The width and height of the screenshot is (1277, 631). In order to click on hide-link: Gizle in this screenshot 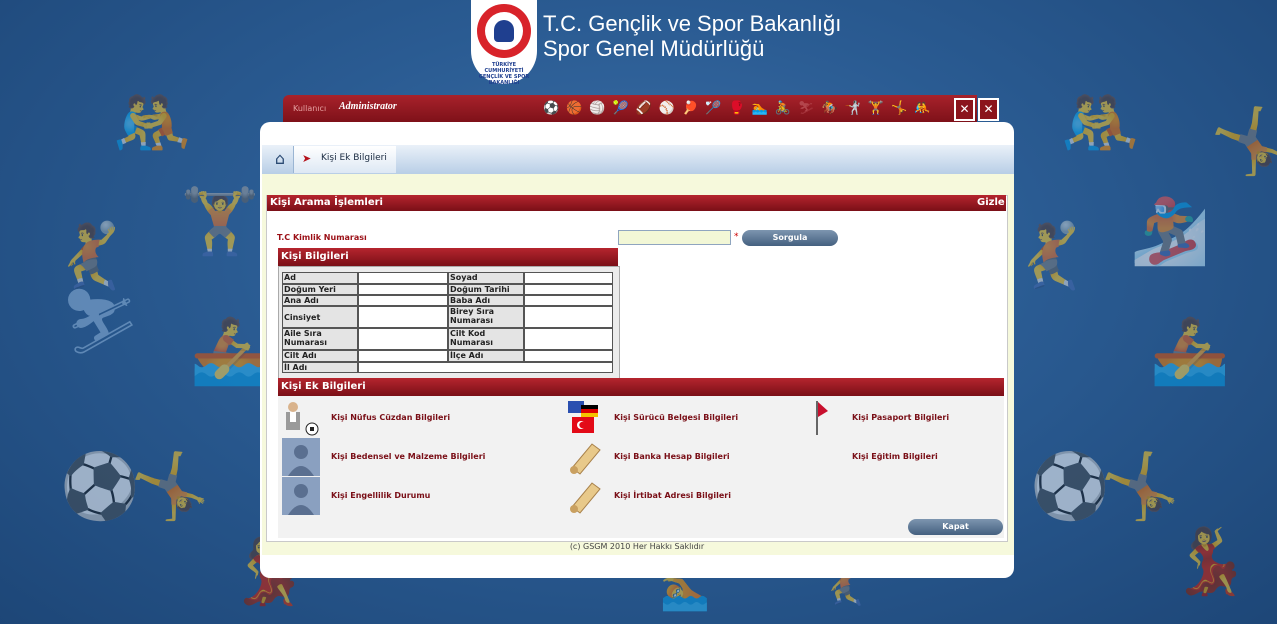, I will do `click(991, 203)`.